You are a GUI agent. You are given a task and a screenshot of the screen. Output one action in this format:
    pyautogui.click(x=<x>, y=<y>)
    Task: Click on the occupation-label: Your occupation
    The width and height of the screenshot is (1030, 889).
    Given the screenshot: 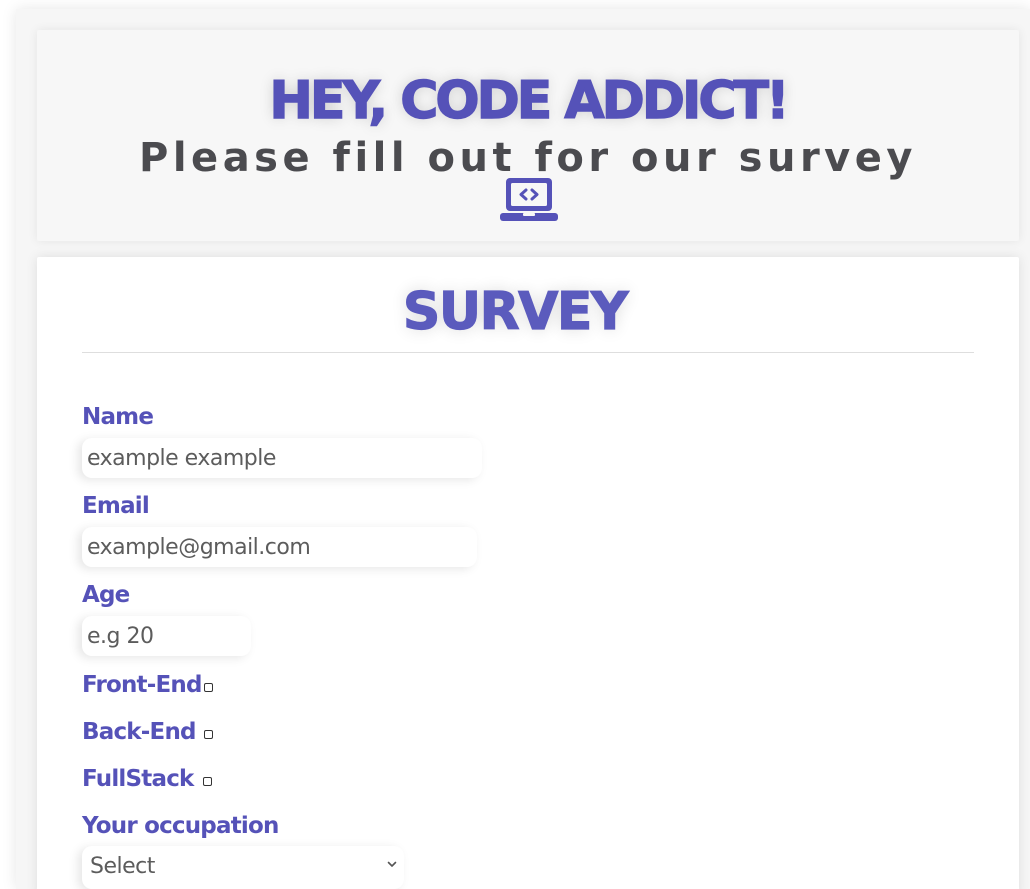 What is the action you would take?
    pyautogui.click(x=180, y=826)
    